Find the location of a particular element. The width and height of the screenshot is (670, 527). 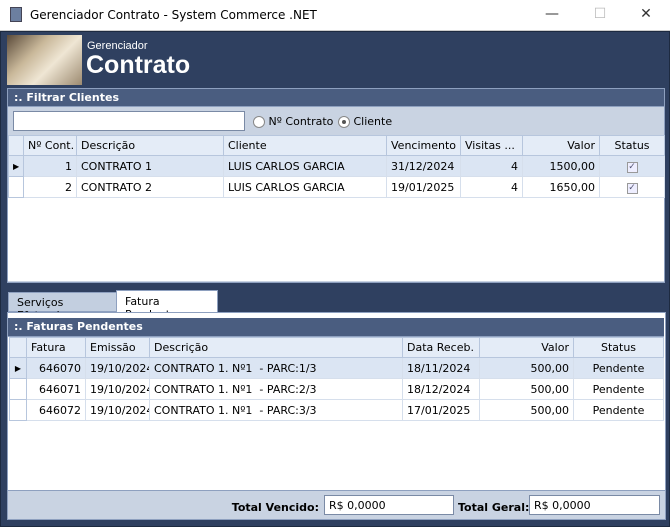

col-emissao: Emissão is located at coordinates (117, 347).